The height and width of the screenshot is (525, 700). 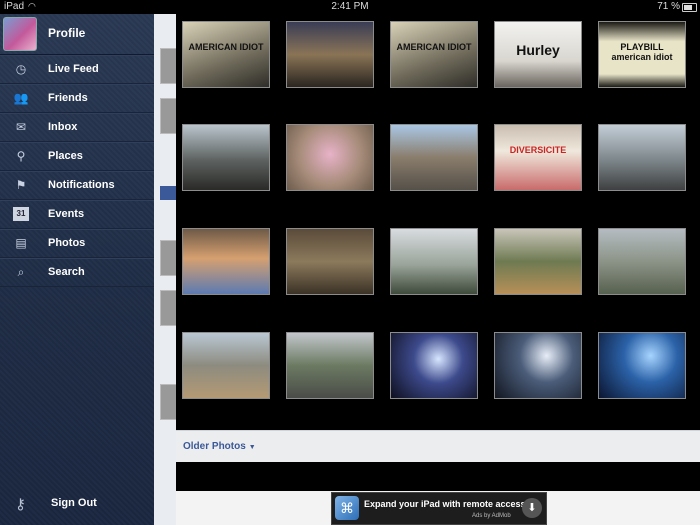 What do you see at coordinates (445, 504) in the screenshot?
I see `ad-title: Expand your iPad with remote access` at bounding box center [445, 504].